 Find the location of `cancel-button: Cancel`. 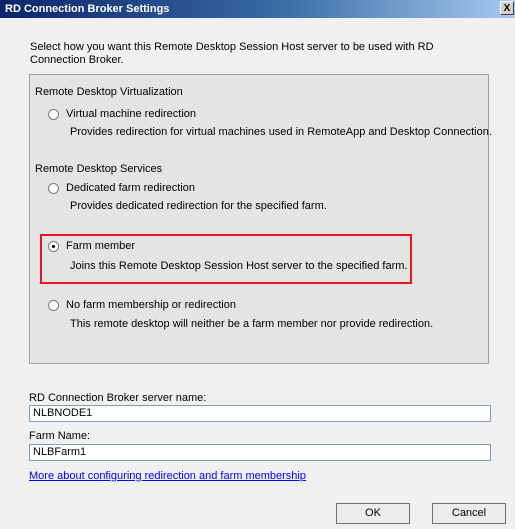

cancel-button: Cancel is located at coordinates (469, 513).